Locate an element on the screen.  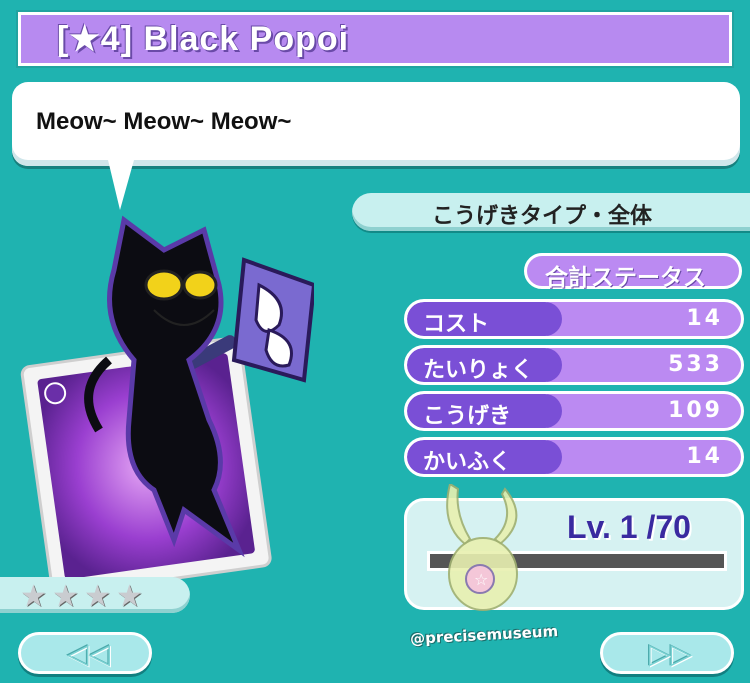
attack-type-label: こうげきタイプ・全体 is located at coordinates (542, 216).